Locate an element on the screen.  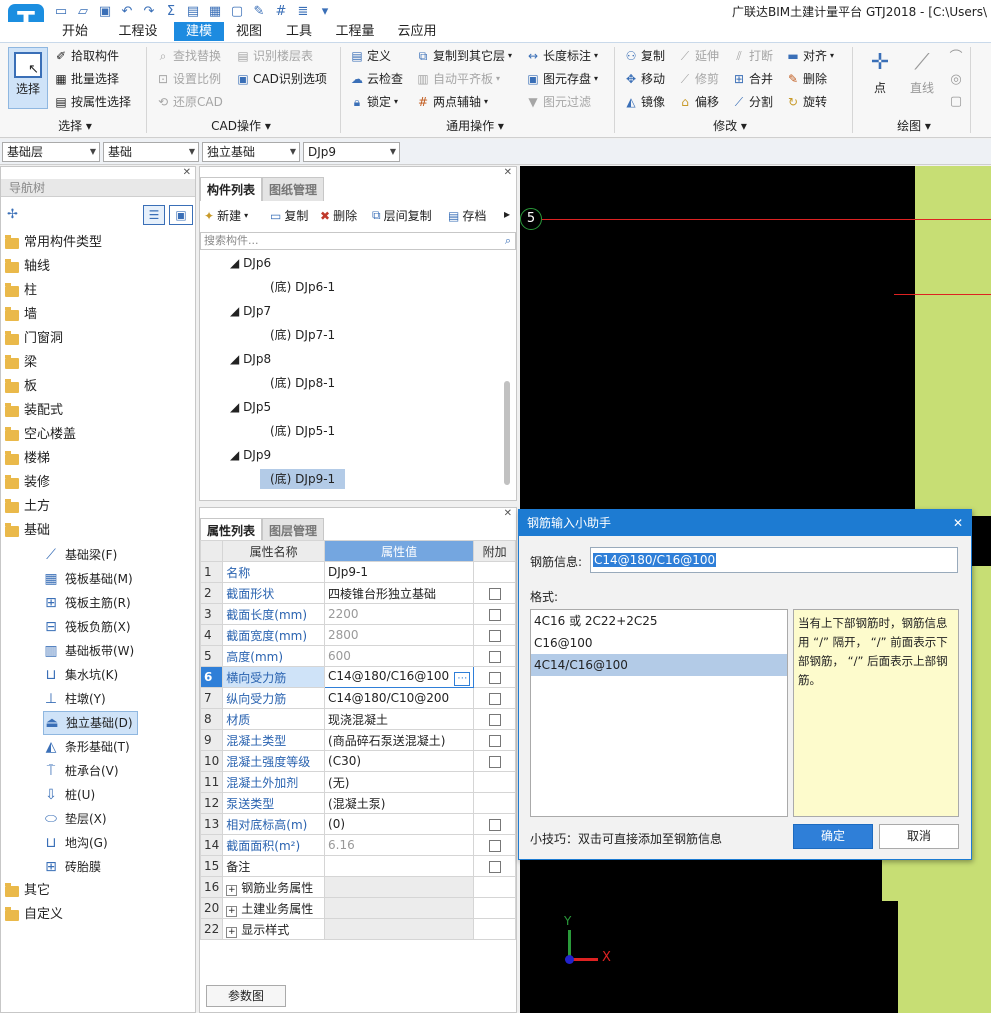
undo-icon: ↶ is located at coordinates (127, 11).